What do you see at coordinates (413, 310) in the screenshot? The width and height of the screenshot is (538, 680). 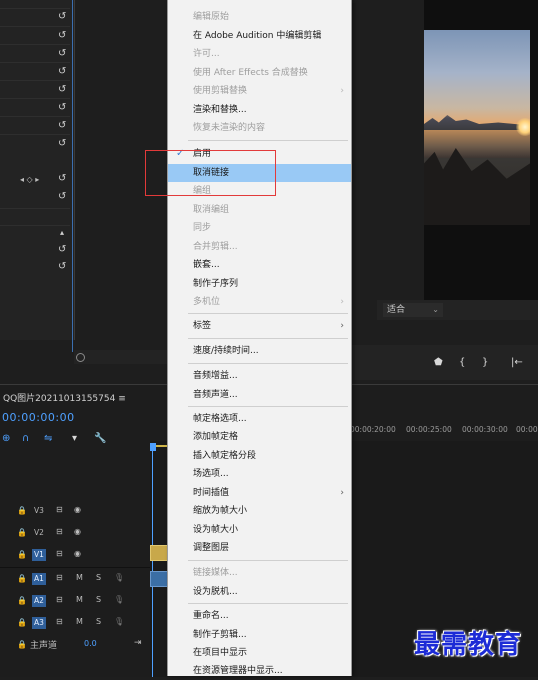 I see `fit-dropdown: 适合 ⌄` at bounding box center [413, 310].